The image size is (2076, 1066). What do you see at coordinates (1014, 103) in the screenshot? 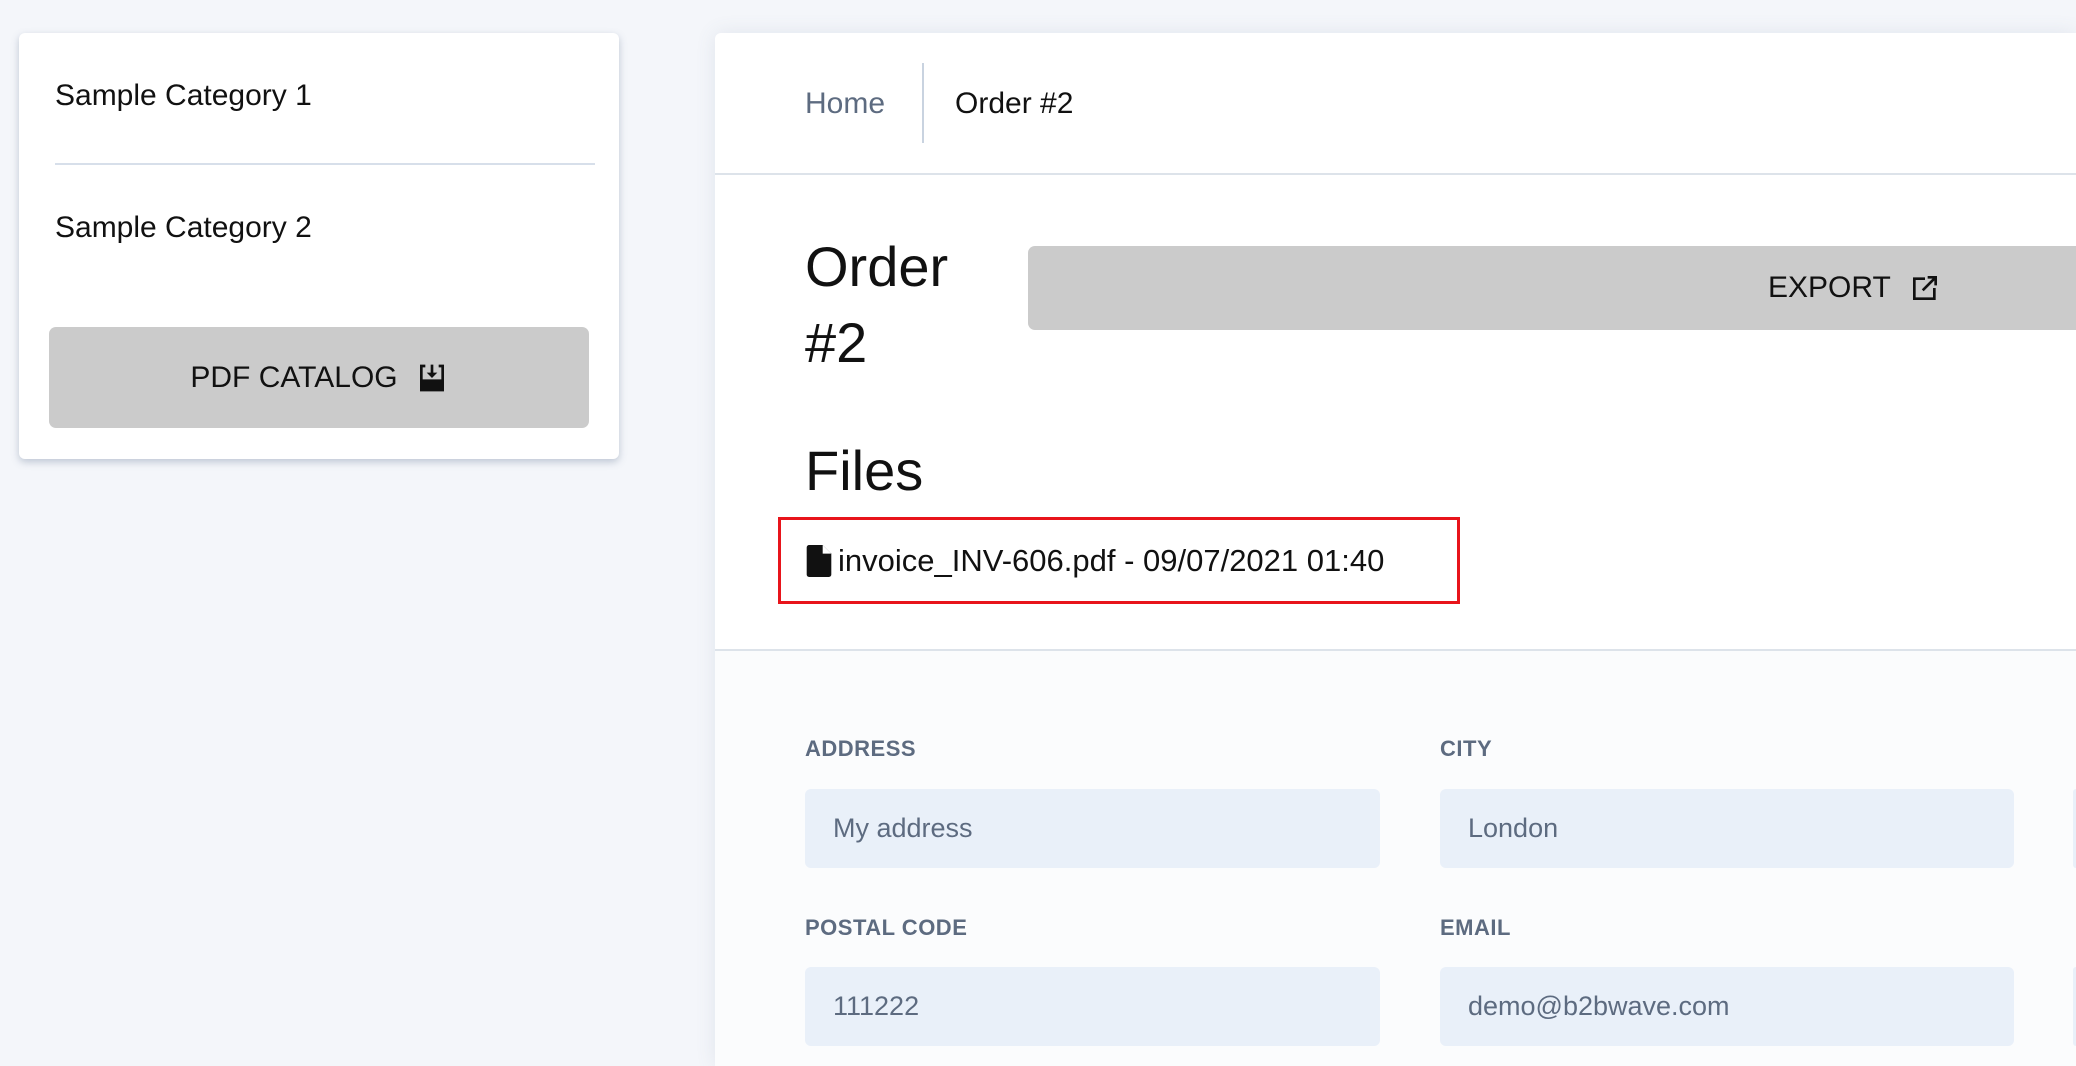
I see `breadcrumb-current: Order #2` at bounding box center [1014, 103].